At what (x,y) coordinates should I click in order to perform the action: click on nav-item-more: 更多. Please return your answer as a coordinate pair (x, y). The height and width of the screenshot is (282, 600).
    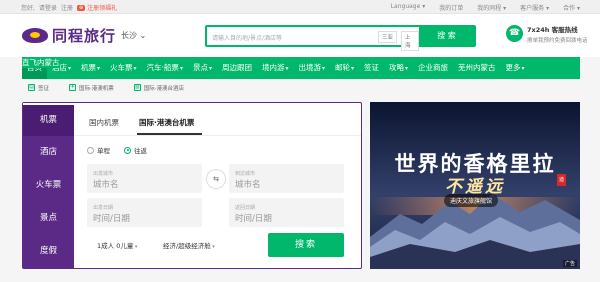
    Looking at the image, I should click on (515, 68).